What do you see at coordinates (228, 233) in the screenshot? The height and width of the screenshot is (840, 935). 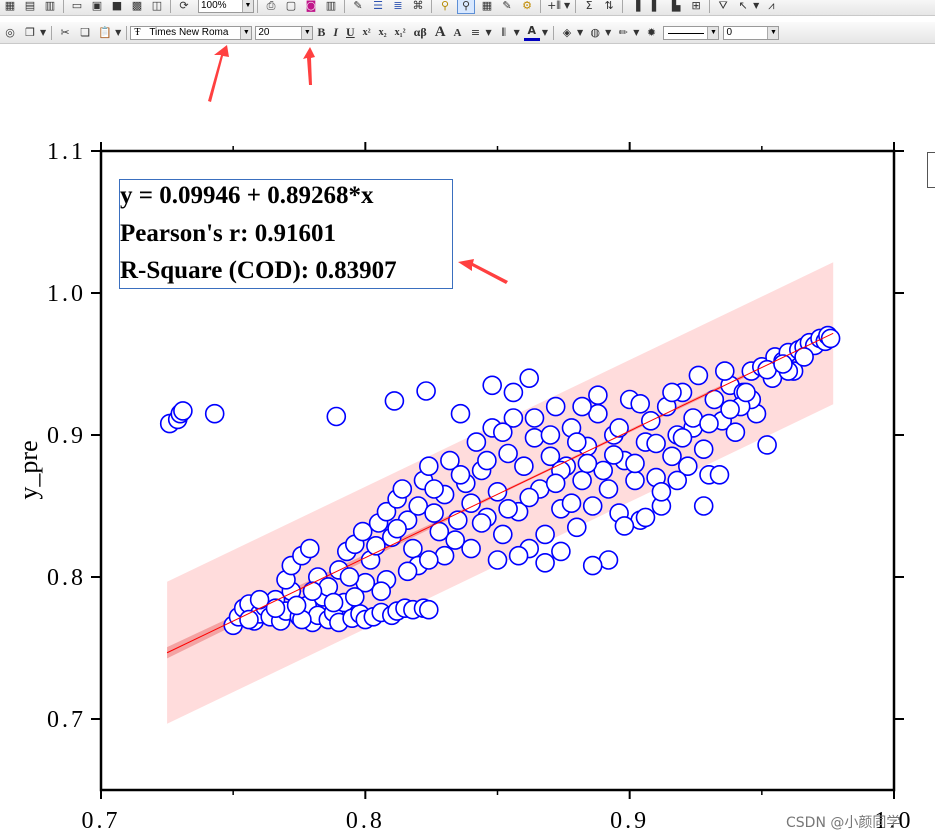 I see `pearson-r: Pearson's r: 0.91601` at bounding box center [228, 233].